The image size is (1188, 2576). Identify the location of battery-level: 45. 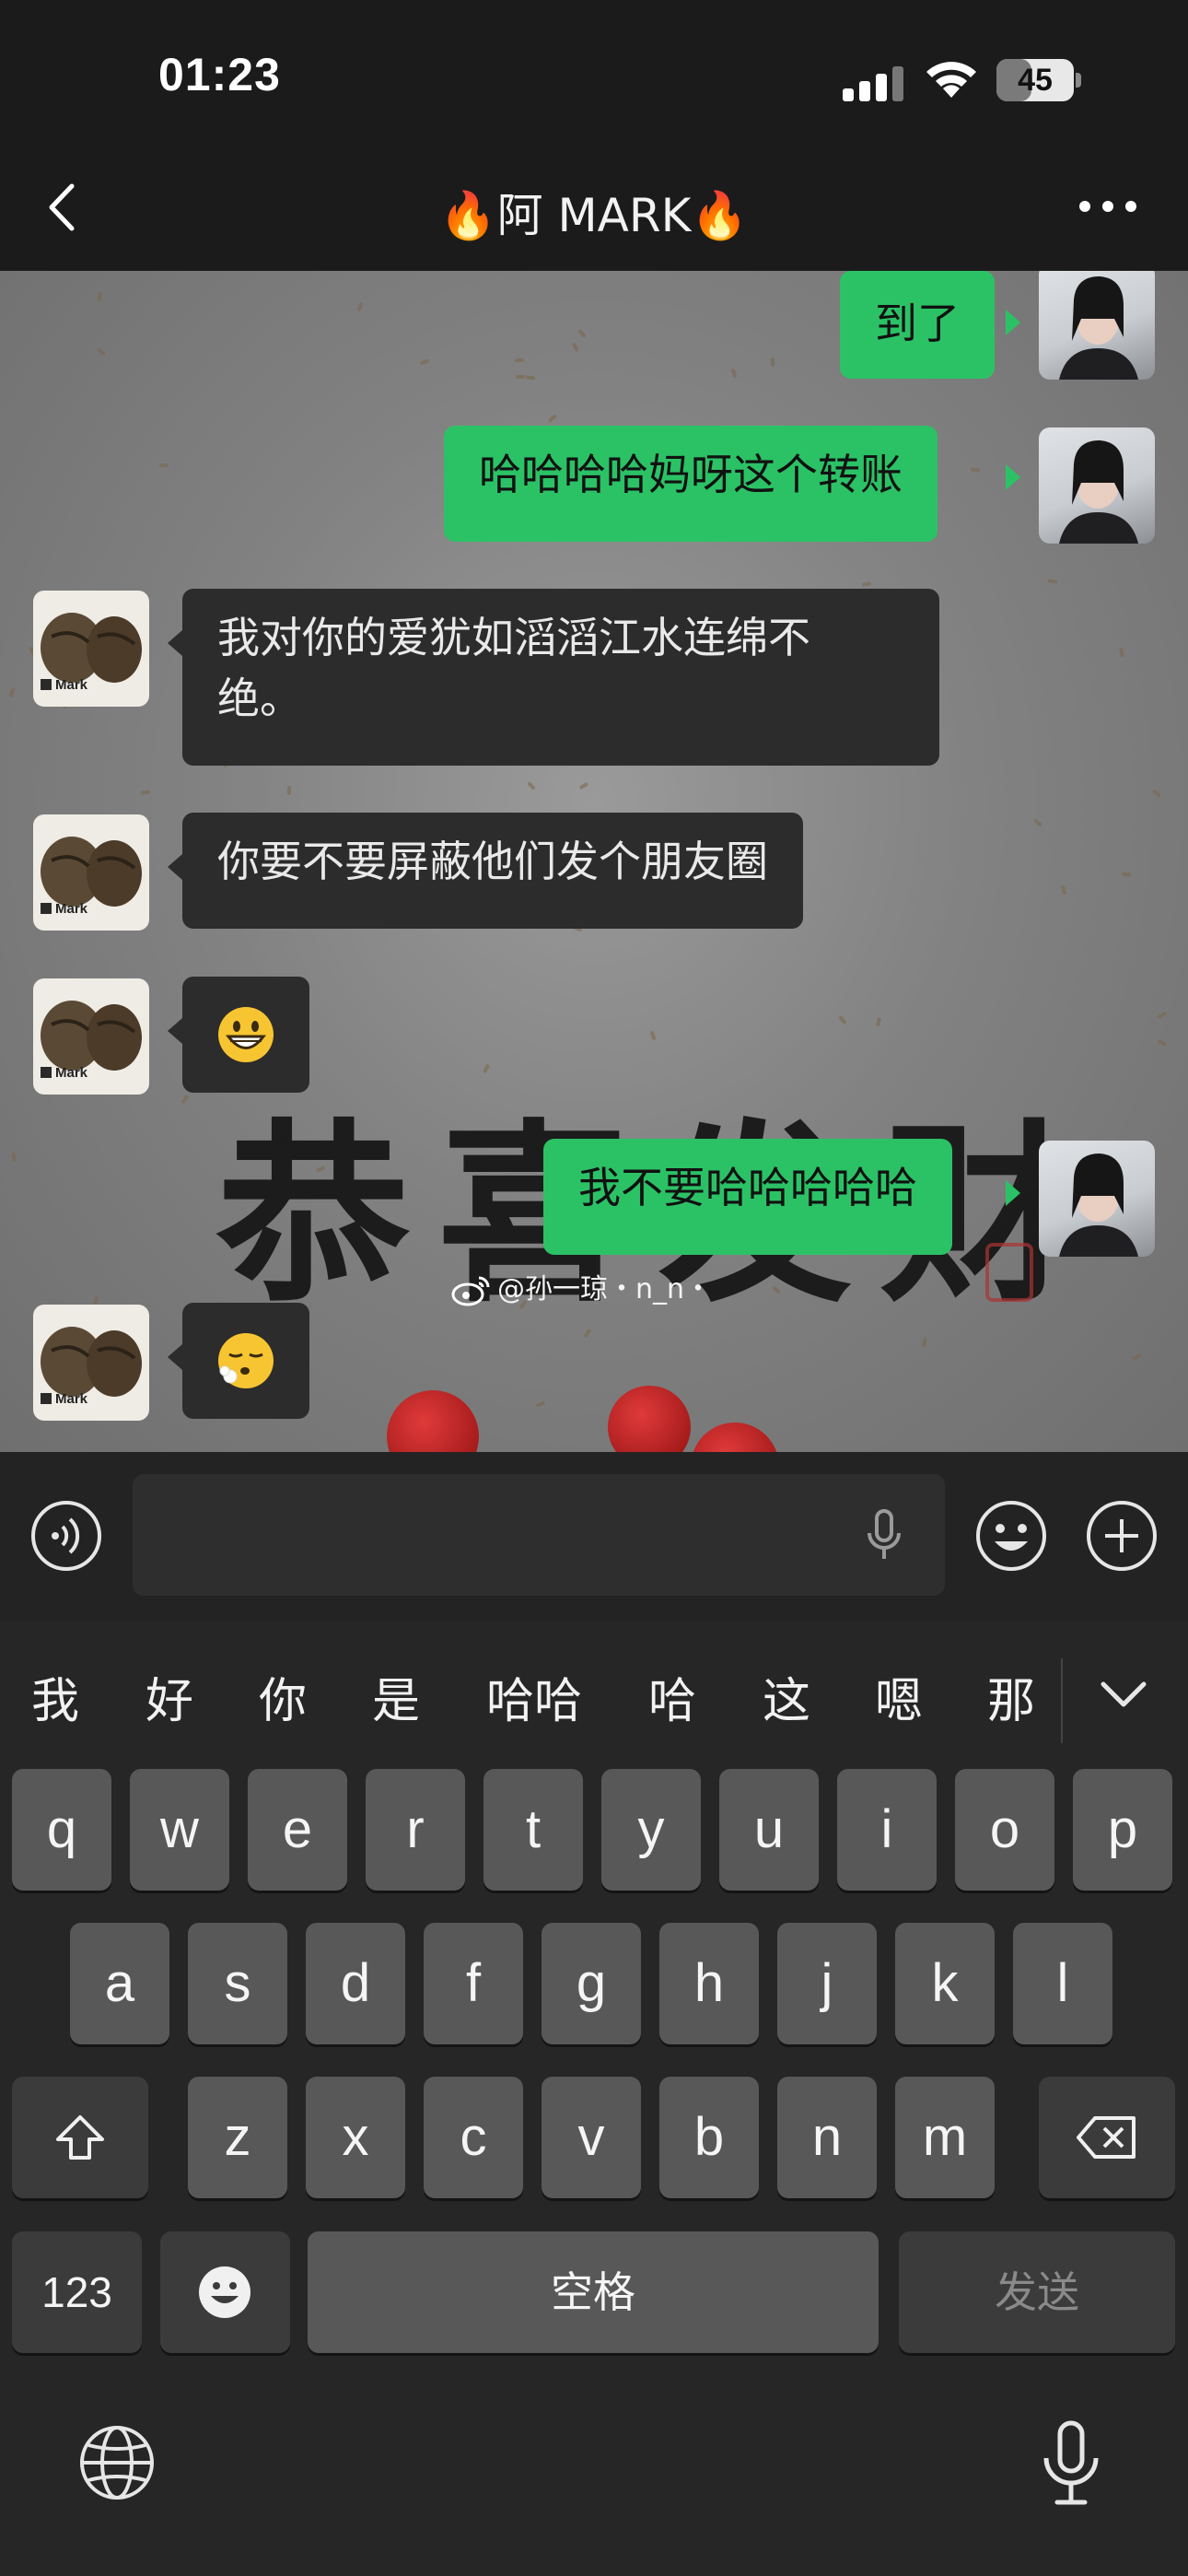
(1035, 80).